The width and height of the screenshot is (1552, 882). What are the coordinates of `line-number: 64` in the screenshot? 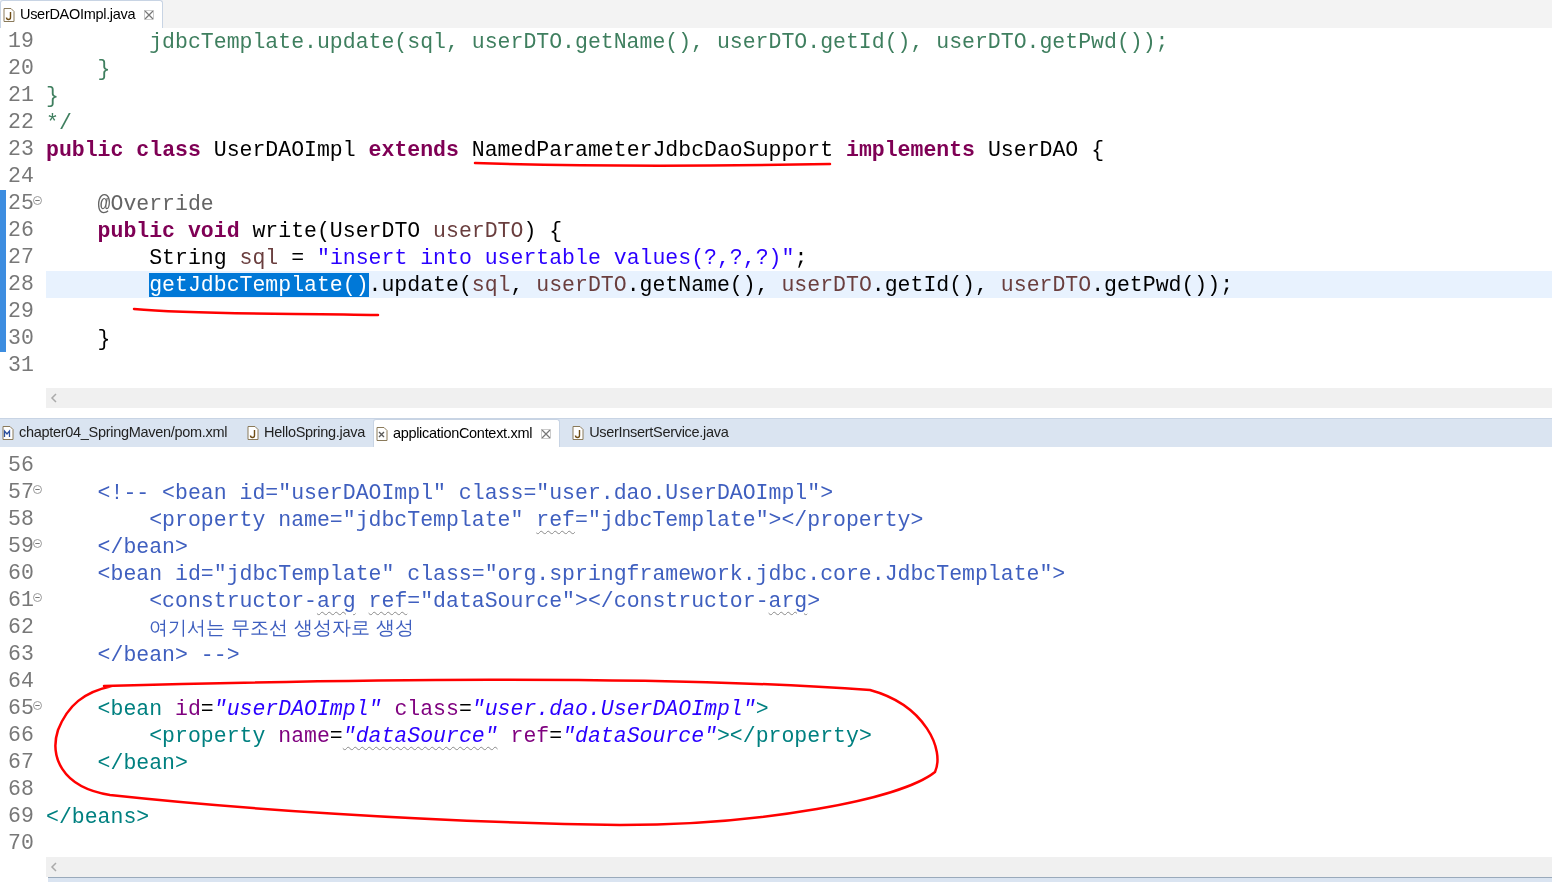 It's located at (21, 681).